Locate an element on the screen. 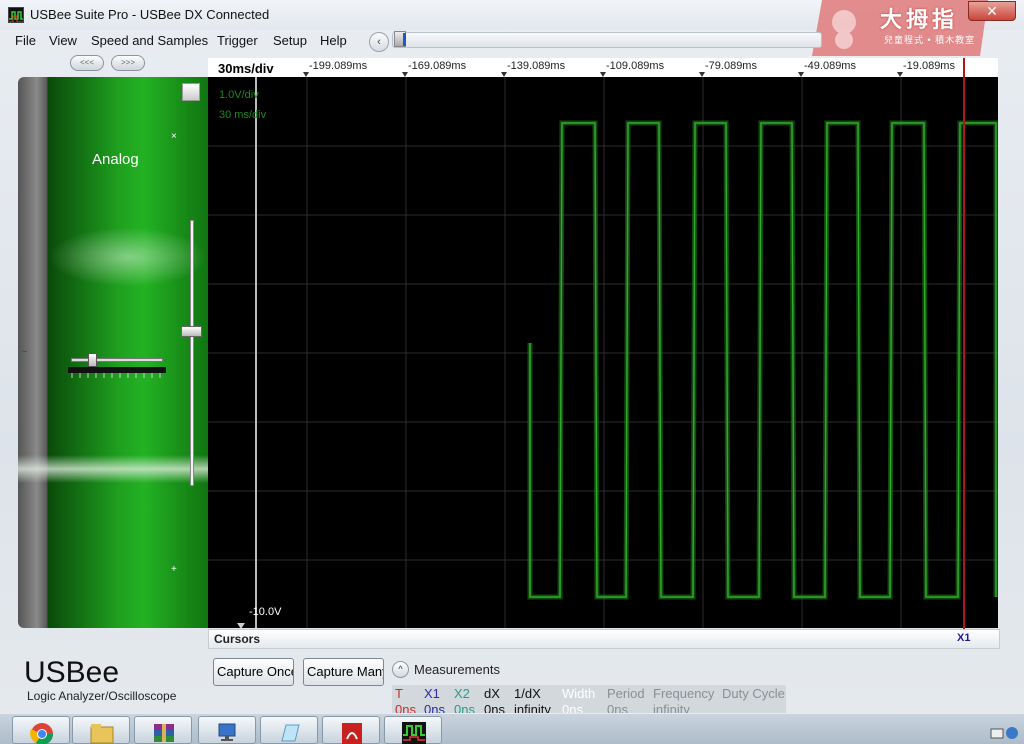 The width and height of the screenshot is (1024, 744). trigger-level-marker is located at coordinates (241, 626).